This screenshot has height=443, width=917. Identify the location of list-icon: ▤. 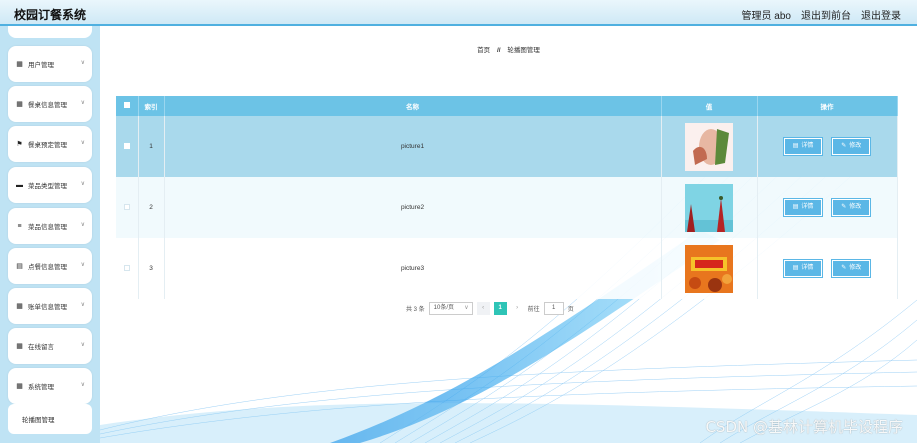
(19, 266).